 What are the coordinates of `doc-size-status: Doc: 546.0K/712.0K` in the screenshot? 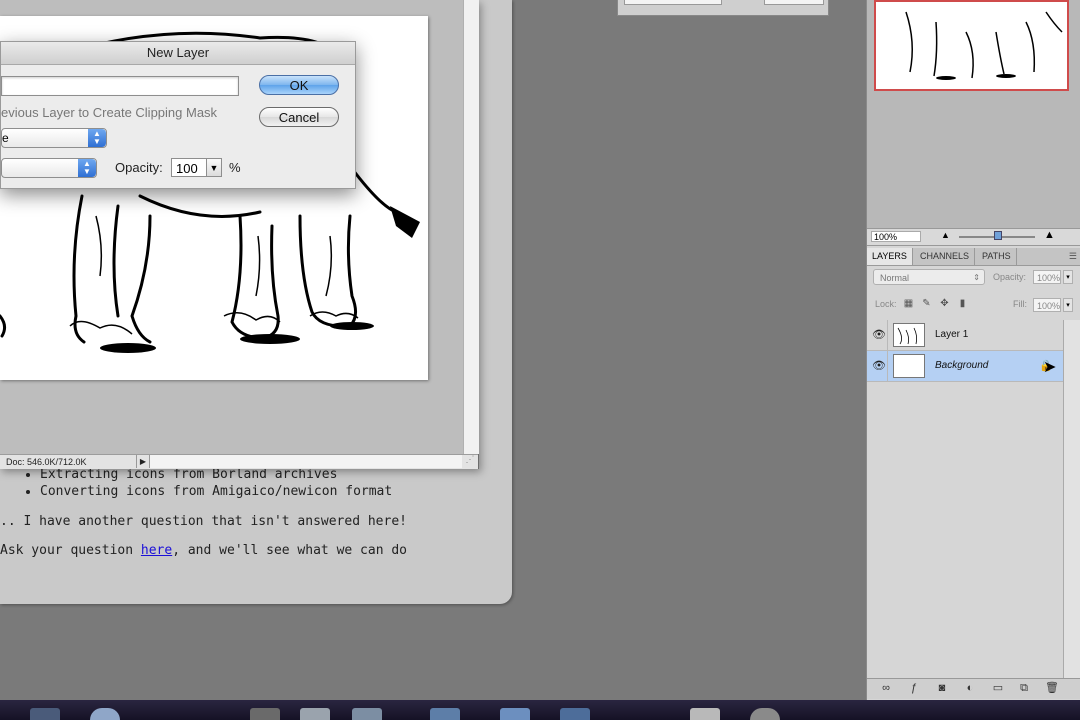 It's located at (46, 462).